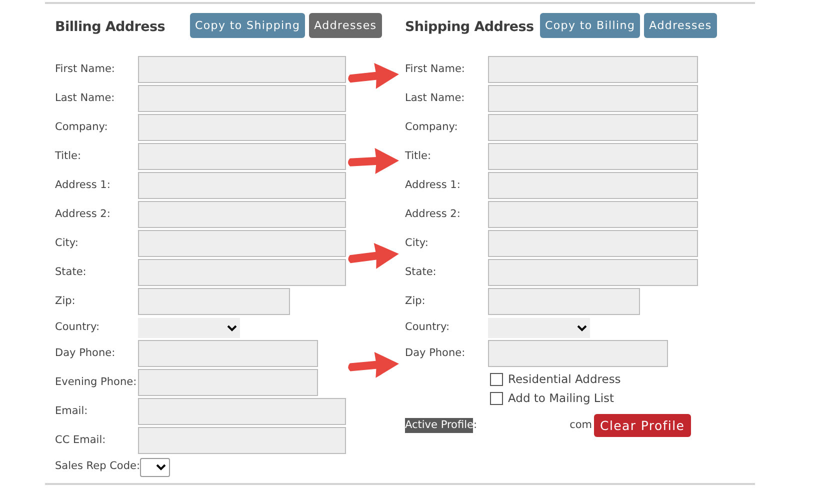 The width and height of the screenshot is (825, 503). What do you see at coordinates (561, 398) in the screenshot?
I see `checkbox-label: Add to Mailing List` at bounding box center [561, 398].